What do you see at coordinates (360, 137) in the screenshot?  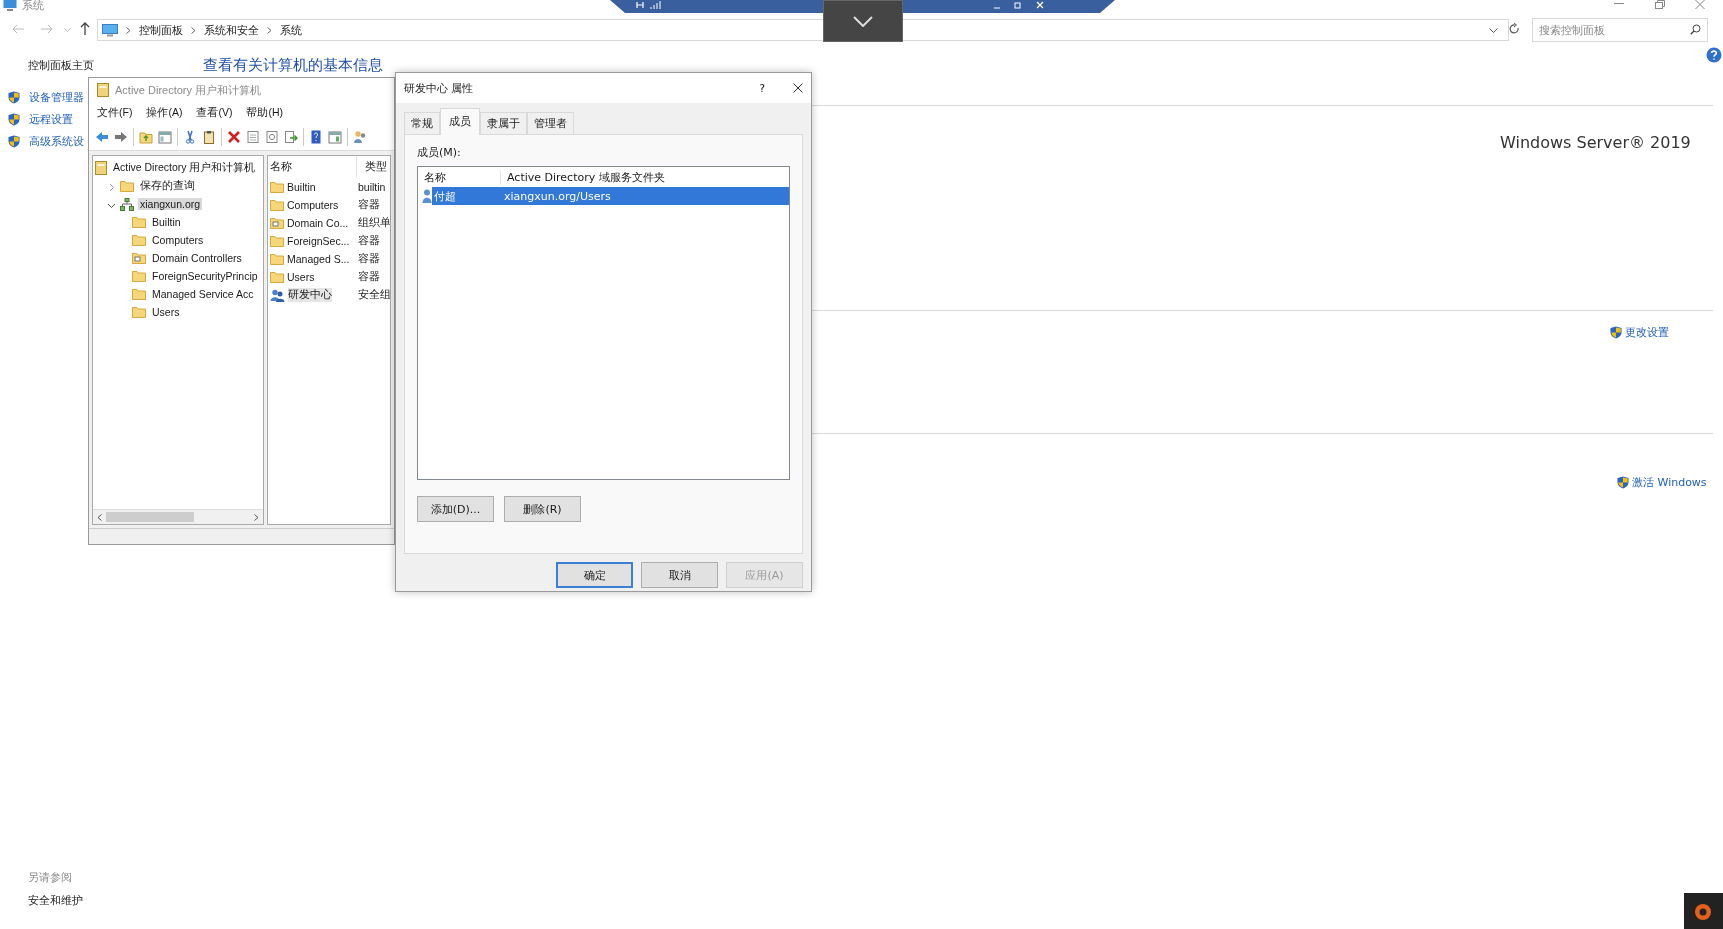 I see `users-icon` at bounding box center [360, 137].